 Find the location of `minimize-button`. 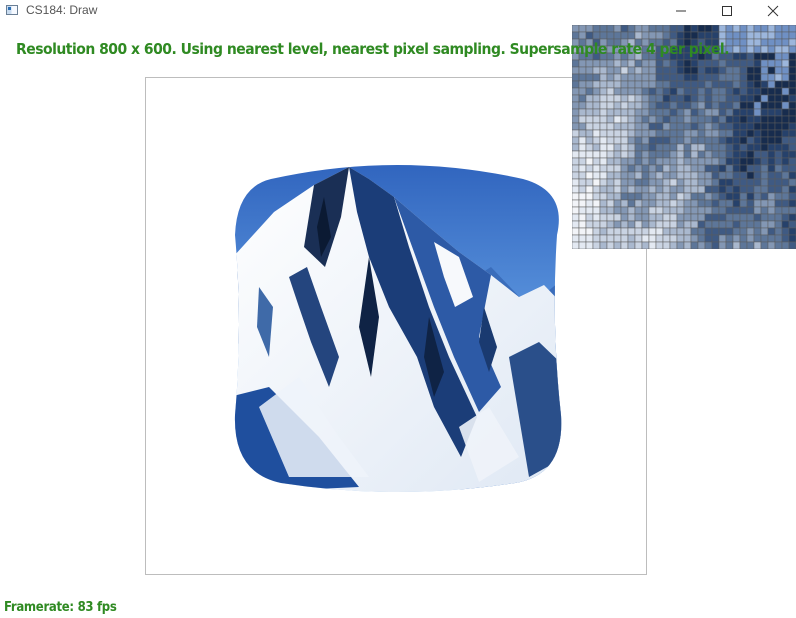

minimize-button is located at coordinates (681, 11).